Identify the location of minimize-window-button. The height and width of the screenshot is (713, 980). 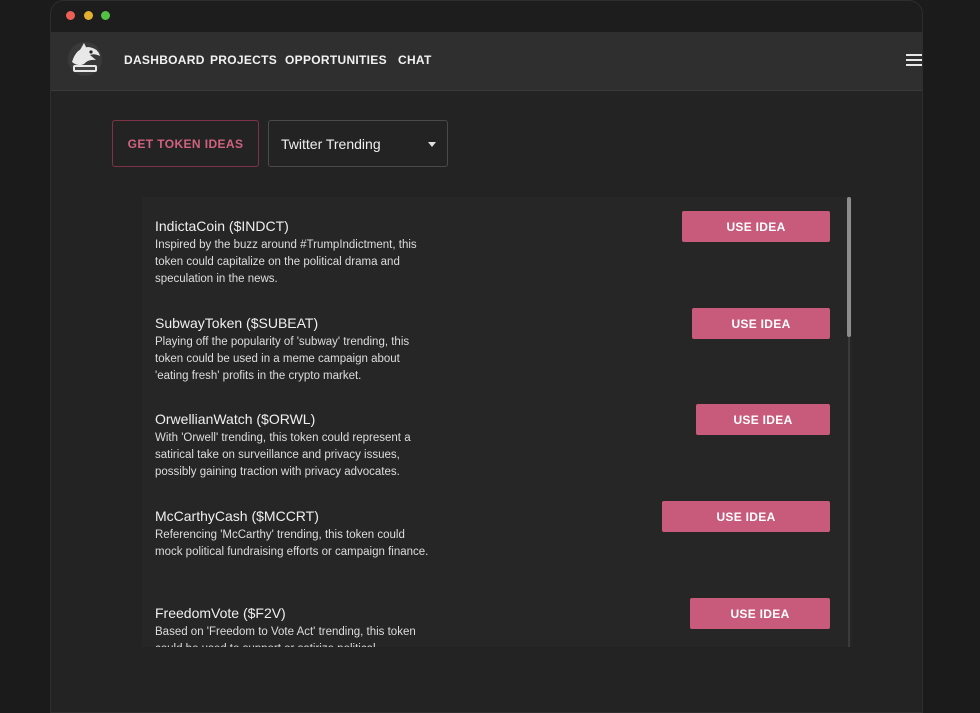
(88, 15).